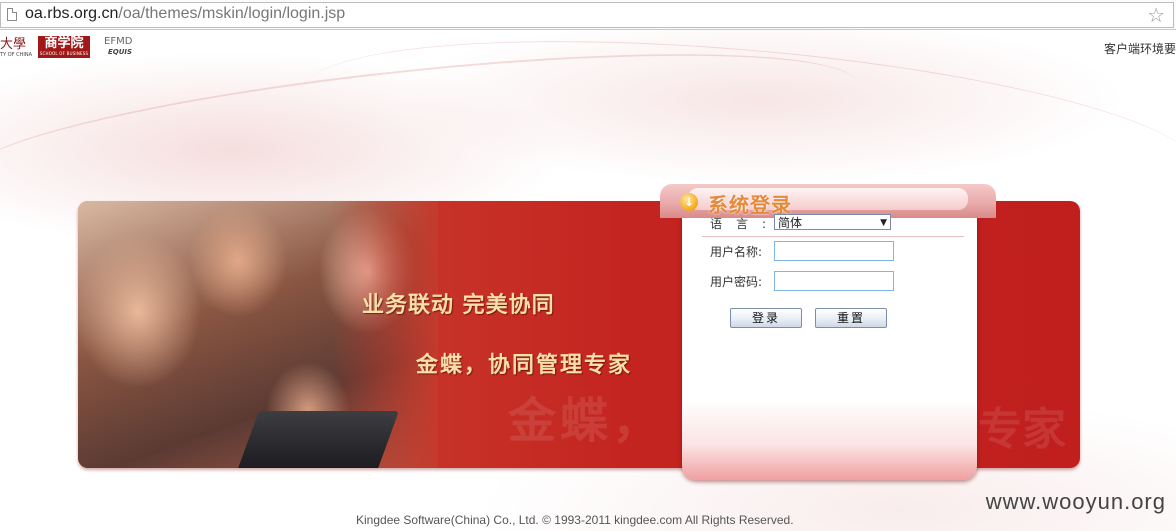 The image size is (1176, 531). What do you see at coordinates (64, 43) in the screenshot?
I see `business-school-logo-cn: 商学院` at bounding box center [64, 43].